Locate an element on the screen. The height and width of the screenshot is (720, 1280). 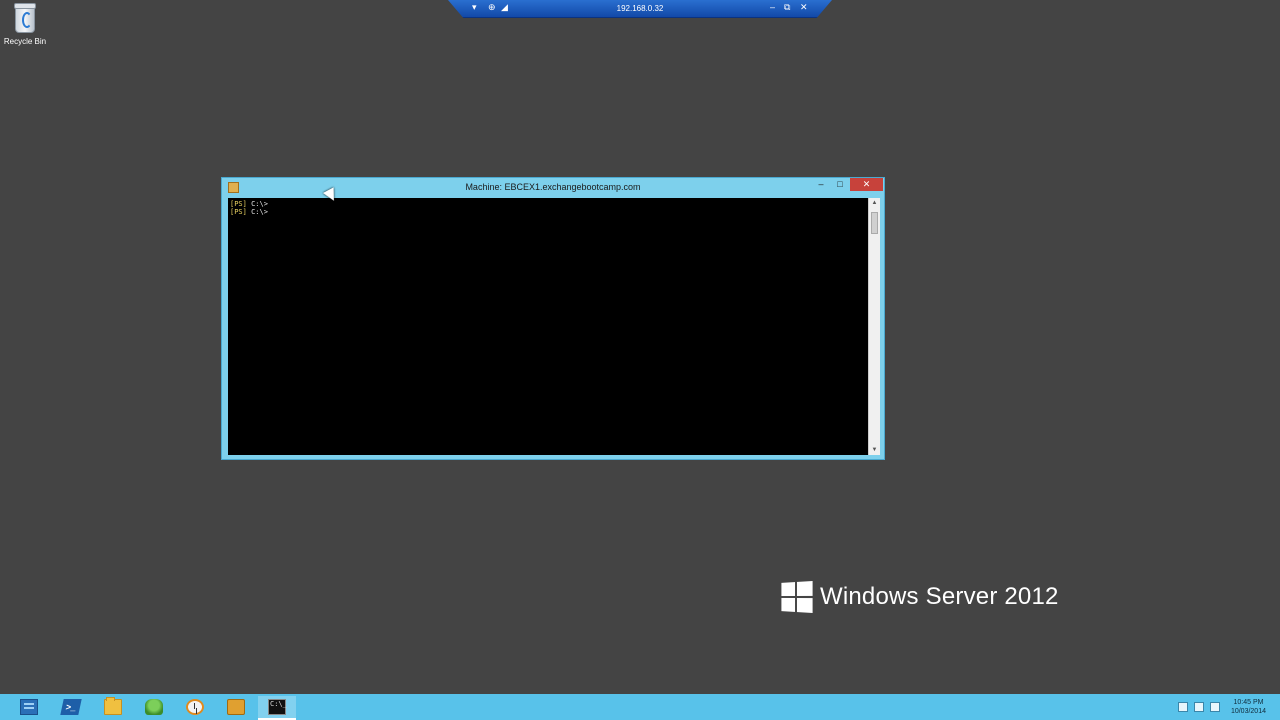
desktop-icon-label: Recycle Bin is located at coordinates (25, 41).